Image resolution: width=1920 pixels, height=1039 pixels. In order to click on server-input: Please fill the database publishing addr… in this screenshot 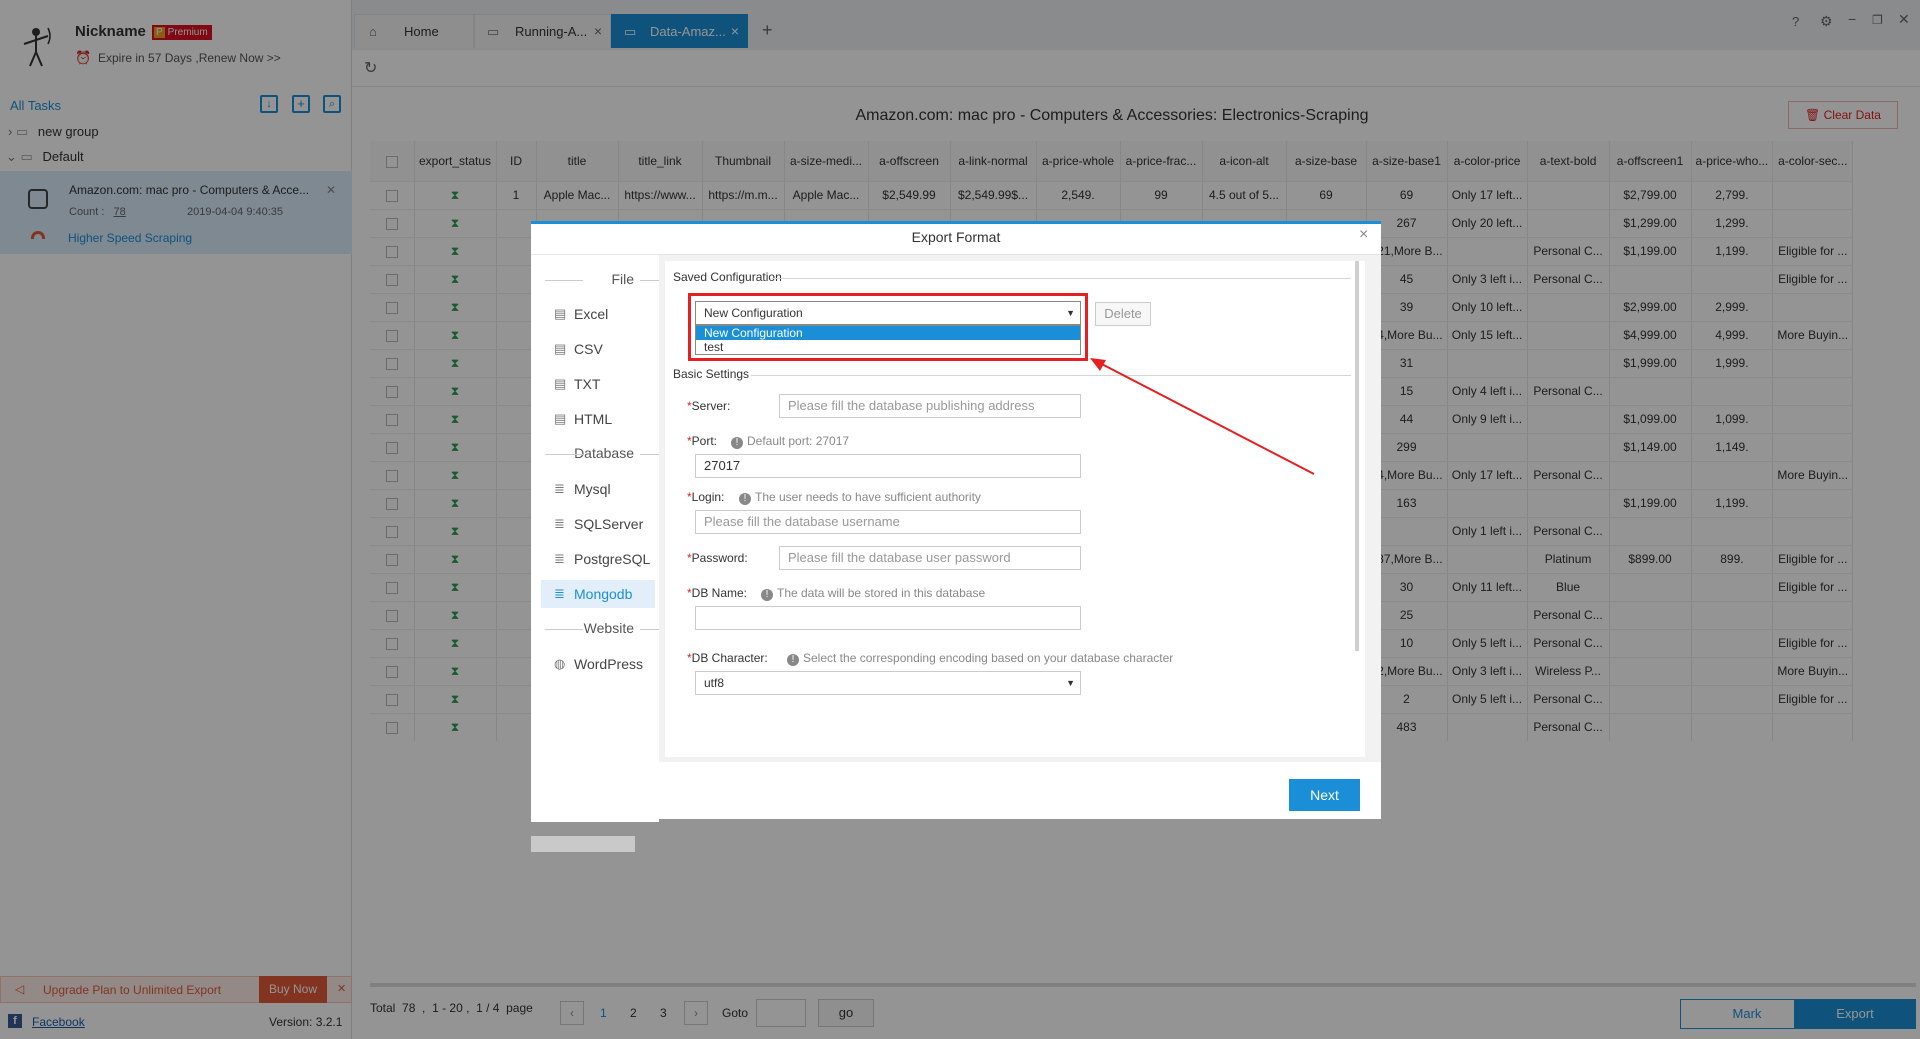, I will do `click(930, 406)`.